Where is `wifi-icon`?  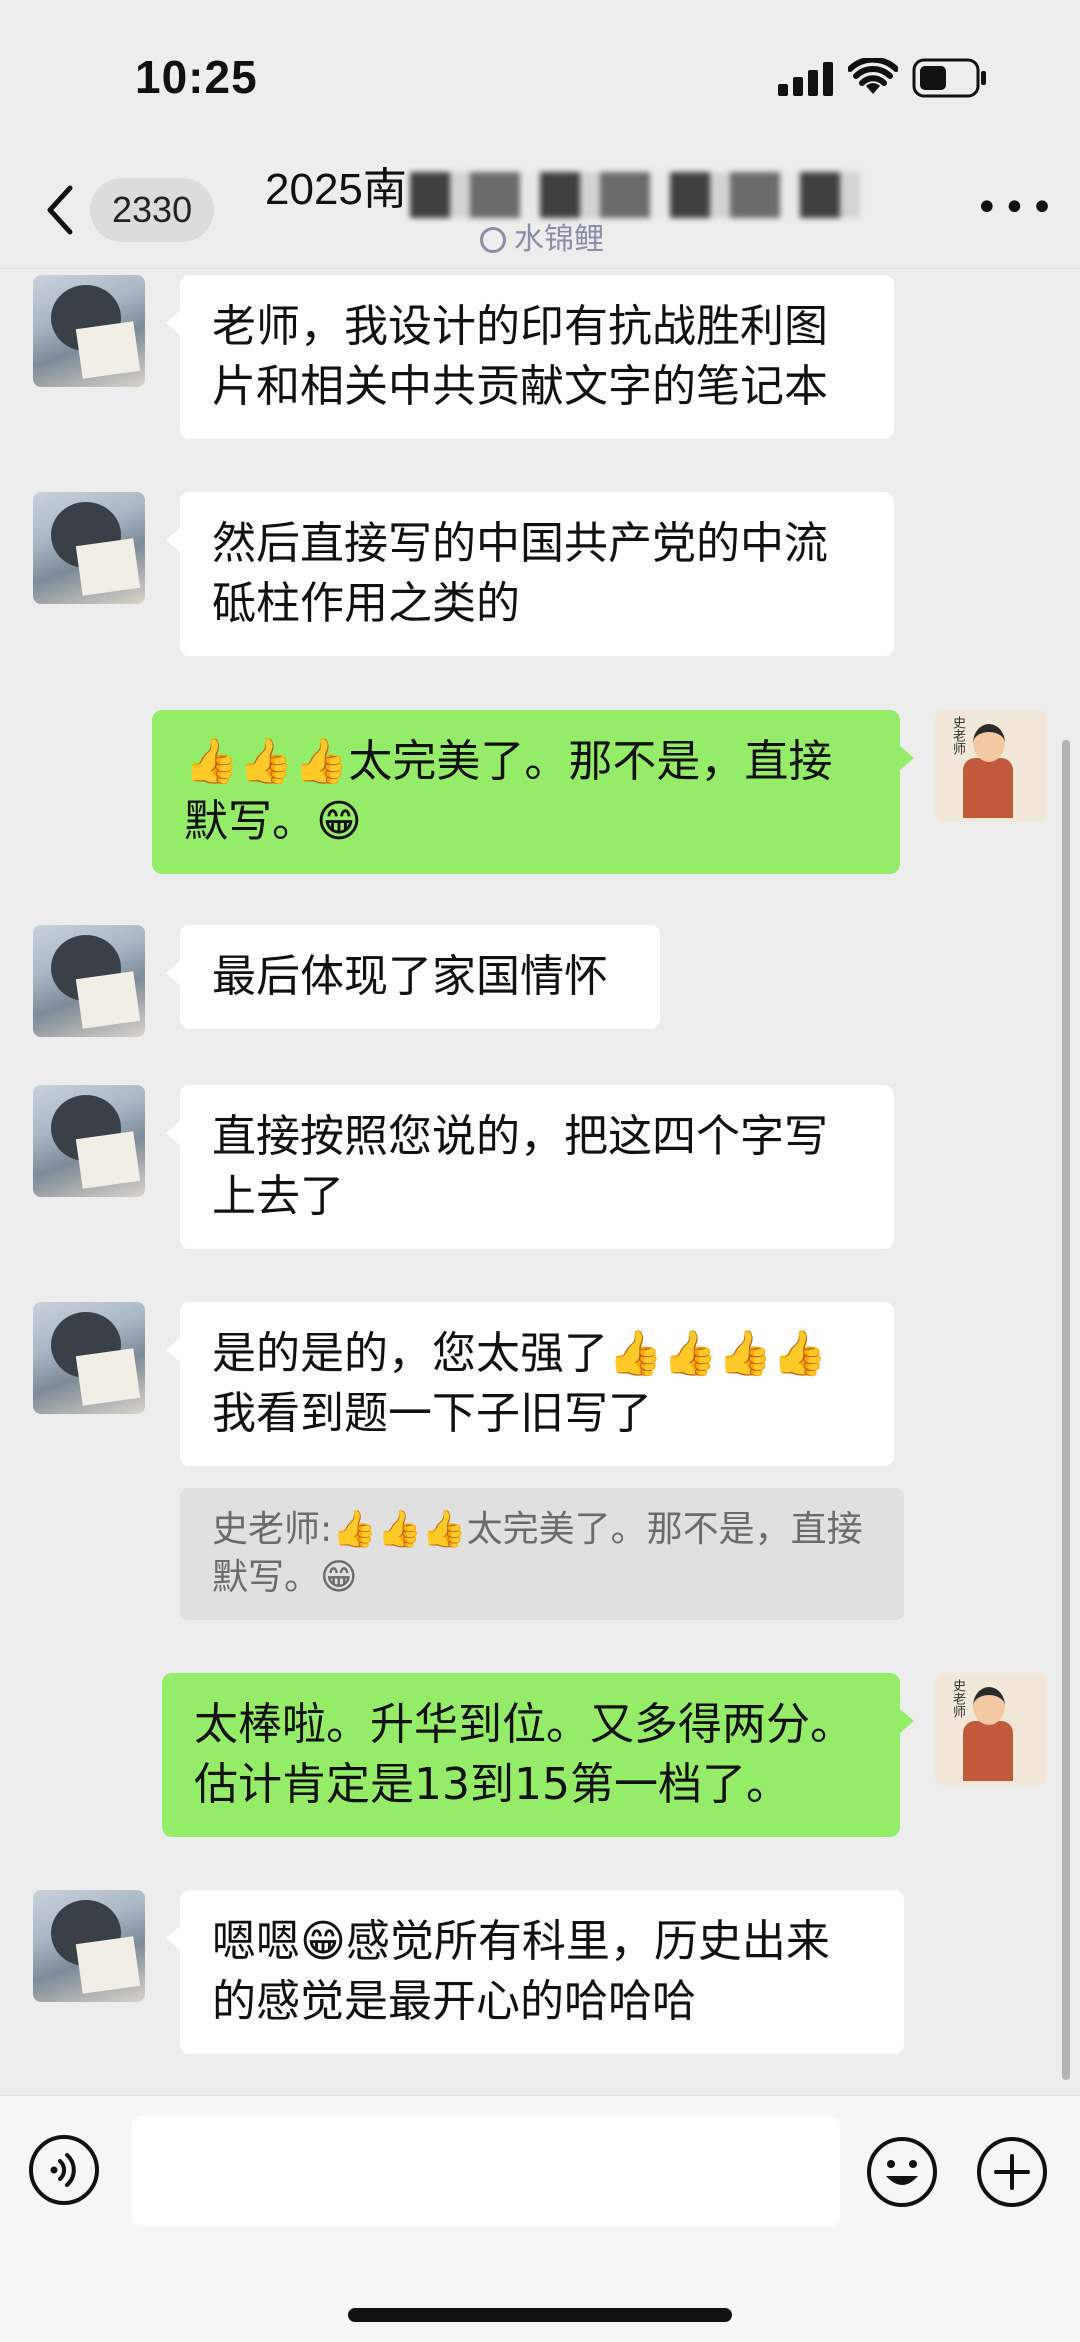
wifi-icon is located at coordinates (873, 76).